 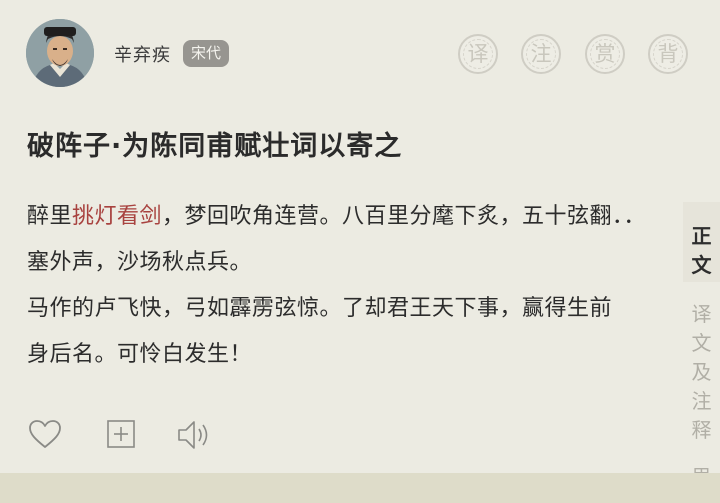 I want to click on add-to-collection-button, so click(x=123, y=435).